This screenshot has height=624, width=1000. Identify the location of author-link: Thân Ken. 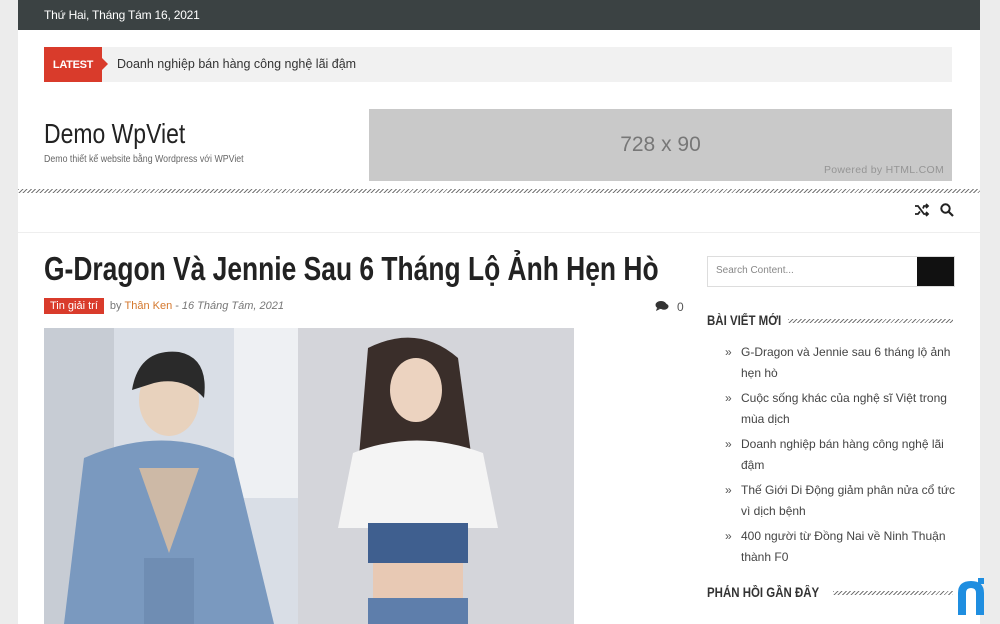
(149, 306).